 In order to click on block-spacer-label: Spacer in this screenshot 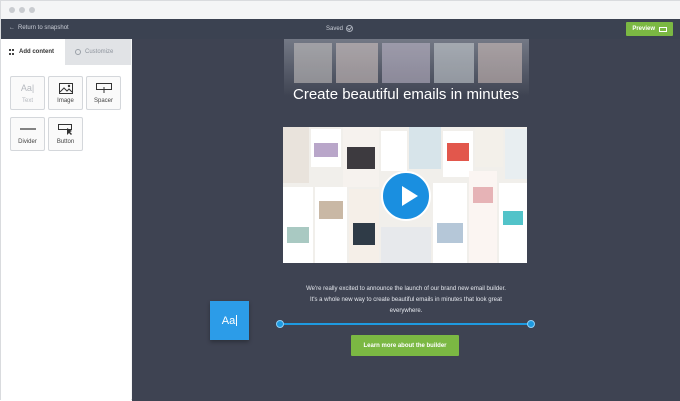, I will do `click(103, 101)`.